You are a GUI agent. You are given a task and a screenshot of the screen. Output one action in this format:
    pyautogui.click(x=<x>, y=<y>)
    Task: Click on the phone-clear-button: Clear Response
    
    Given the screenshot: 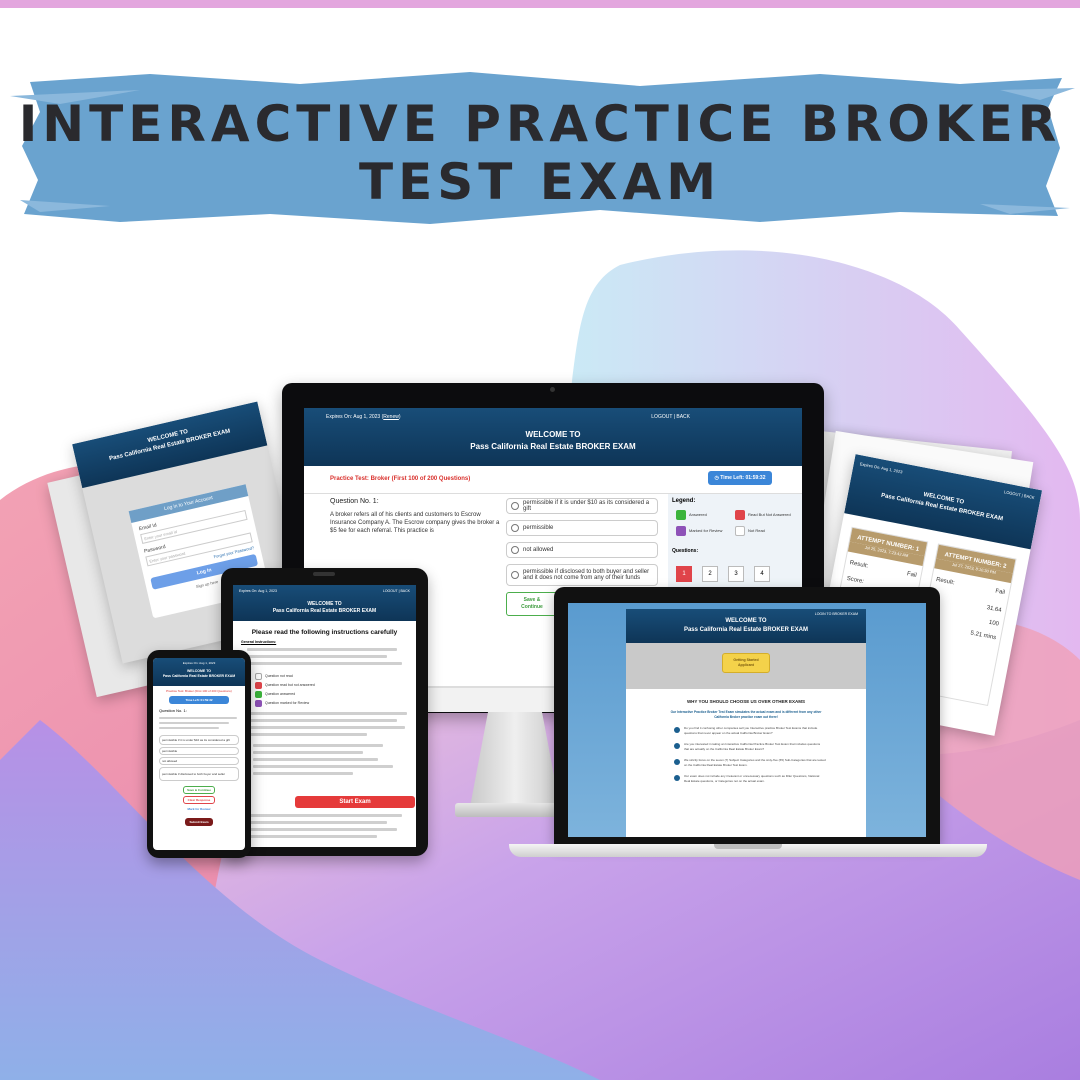 What is the action you would take?
    pyautogui.click(x=199, y=800)
    